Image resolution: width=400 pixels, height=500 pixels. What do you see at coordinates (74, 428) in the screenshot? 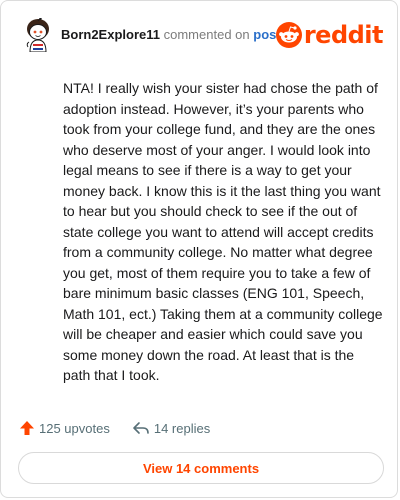
I see `upvote-count: 125 upvotes` at bounding box center [74, 428].